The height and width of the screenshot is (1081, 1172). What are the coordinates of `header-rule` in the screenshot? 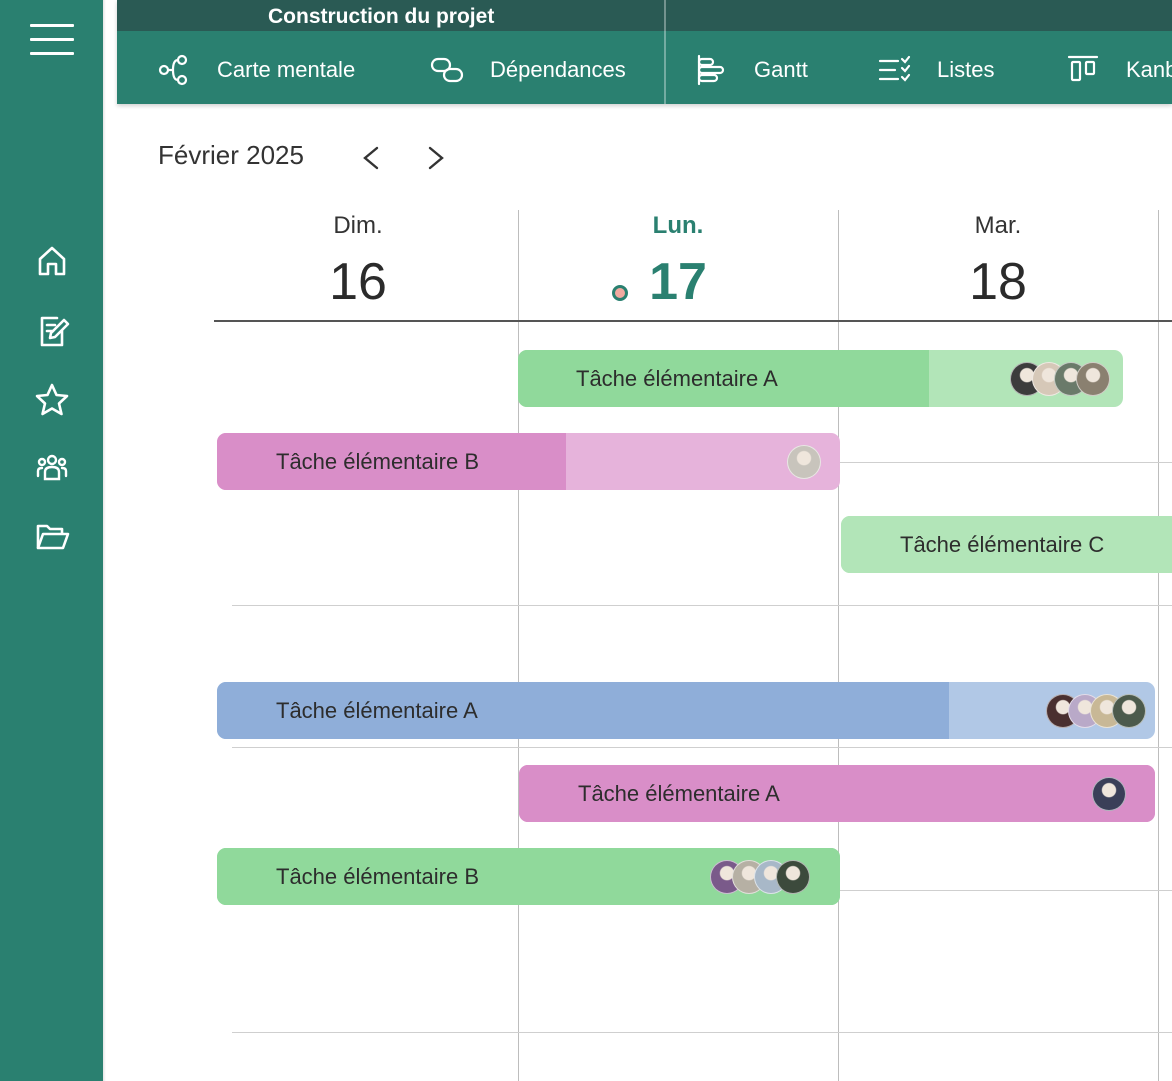 It's located at (693, 321).